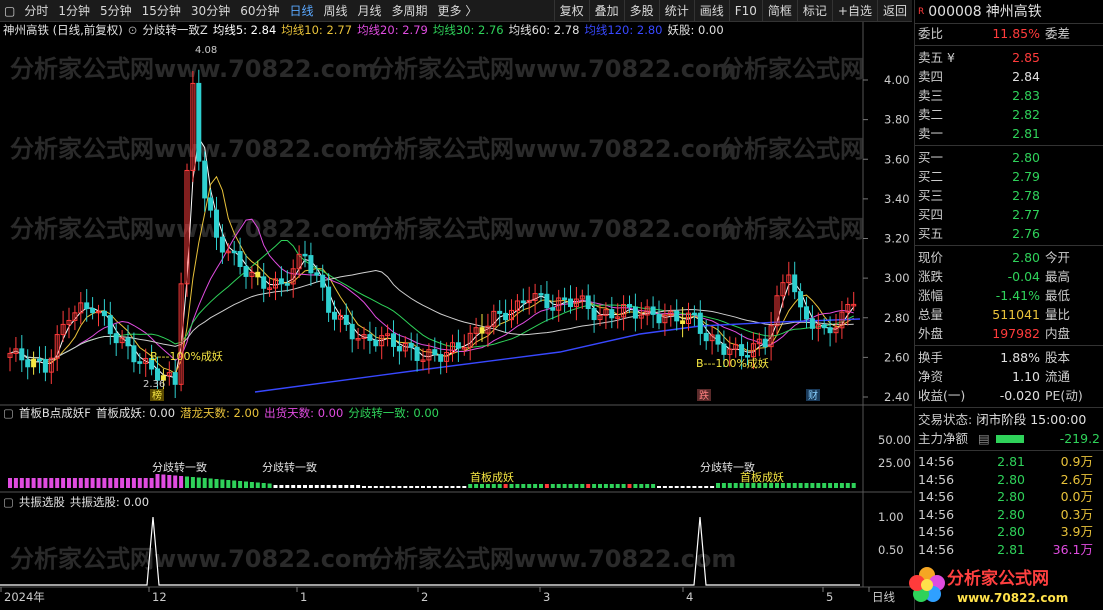 This screenshot has width=1103, height=610. I want to click on ma5-value: 均线5: 2.84, so click(244, 30).